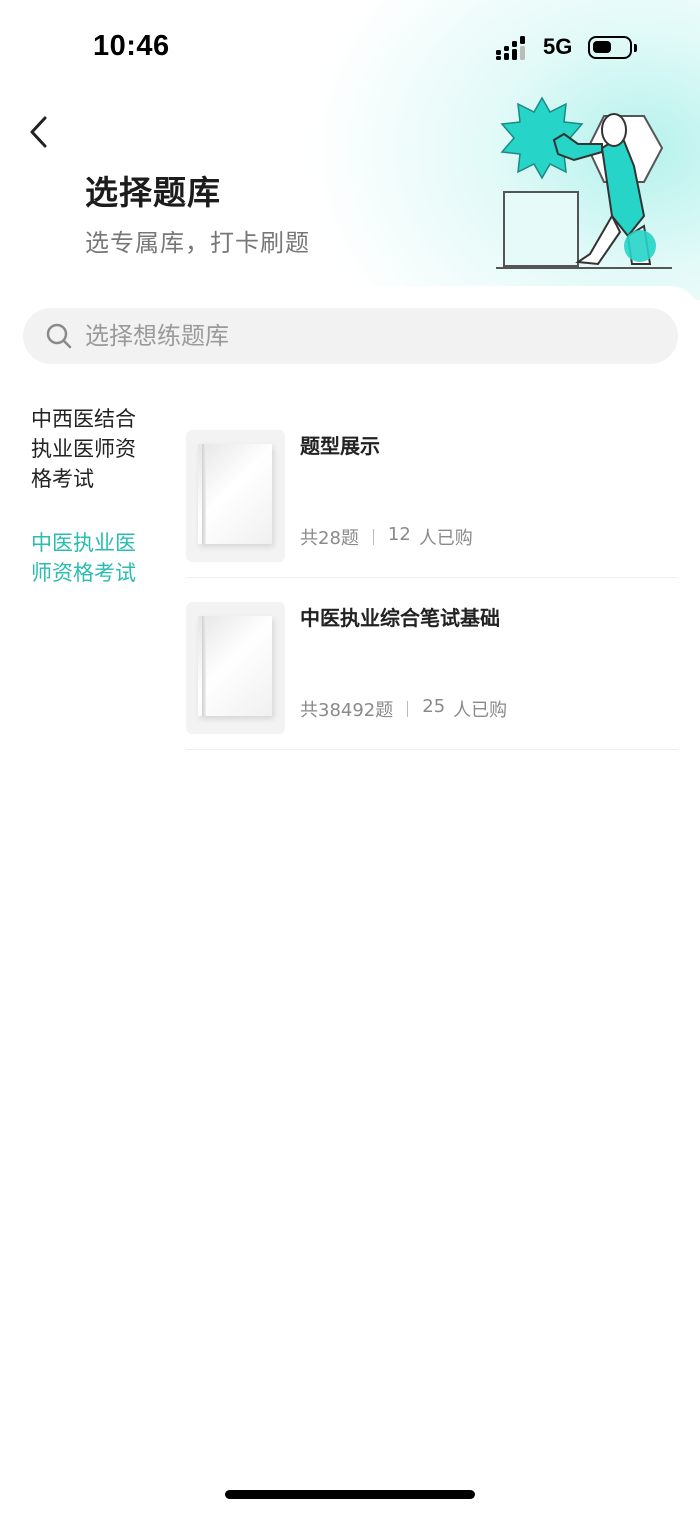 The width and height of the screenshot is (700, 1514). Describe the element at coordinates (91, 513) in the screenshot. I see `category-sidebar: 中西医结合执业医师资格考试 中医执业医师资格考试` at that location.